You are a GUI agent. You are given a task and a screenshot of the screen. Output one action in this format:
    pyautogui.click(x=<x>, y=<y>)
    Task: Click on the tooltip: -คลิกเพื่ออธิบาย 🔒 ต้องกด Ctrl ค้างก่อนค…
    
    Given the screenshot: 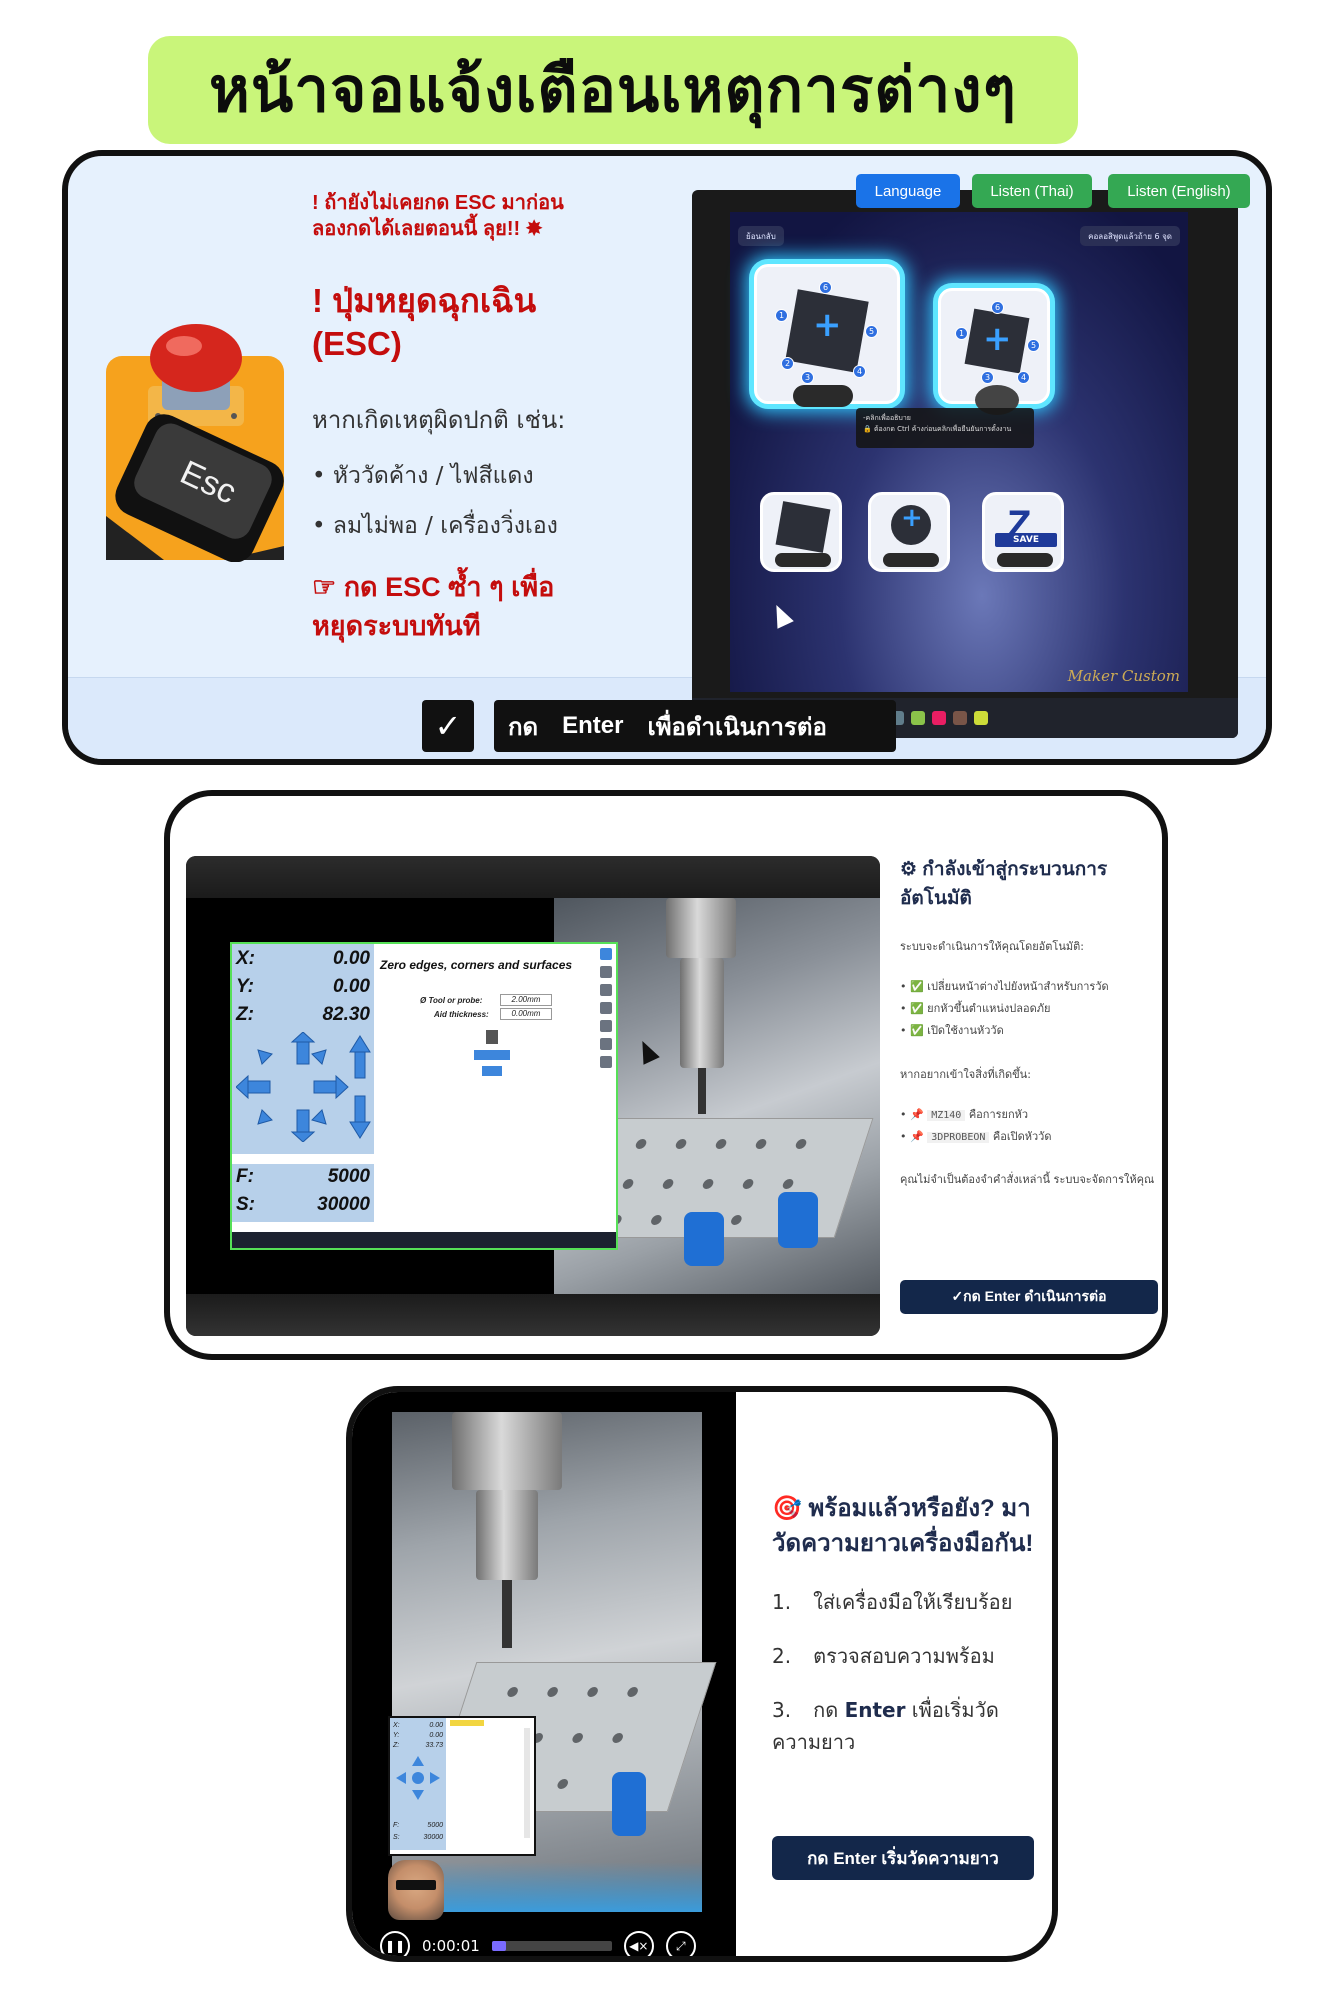 What is the action you would take?
    pyautogui.click(x=945, y=428)
    